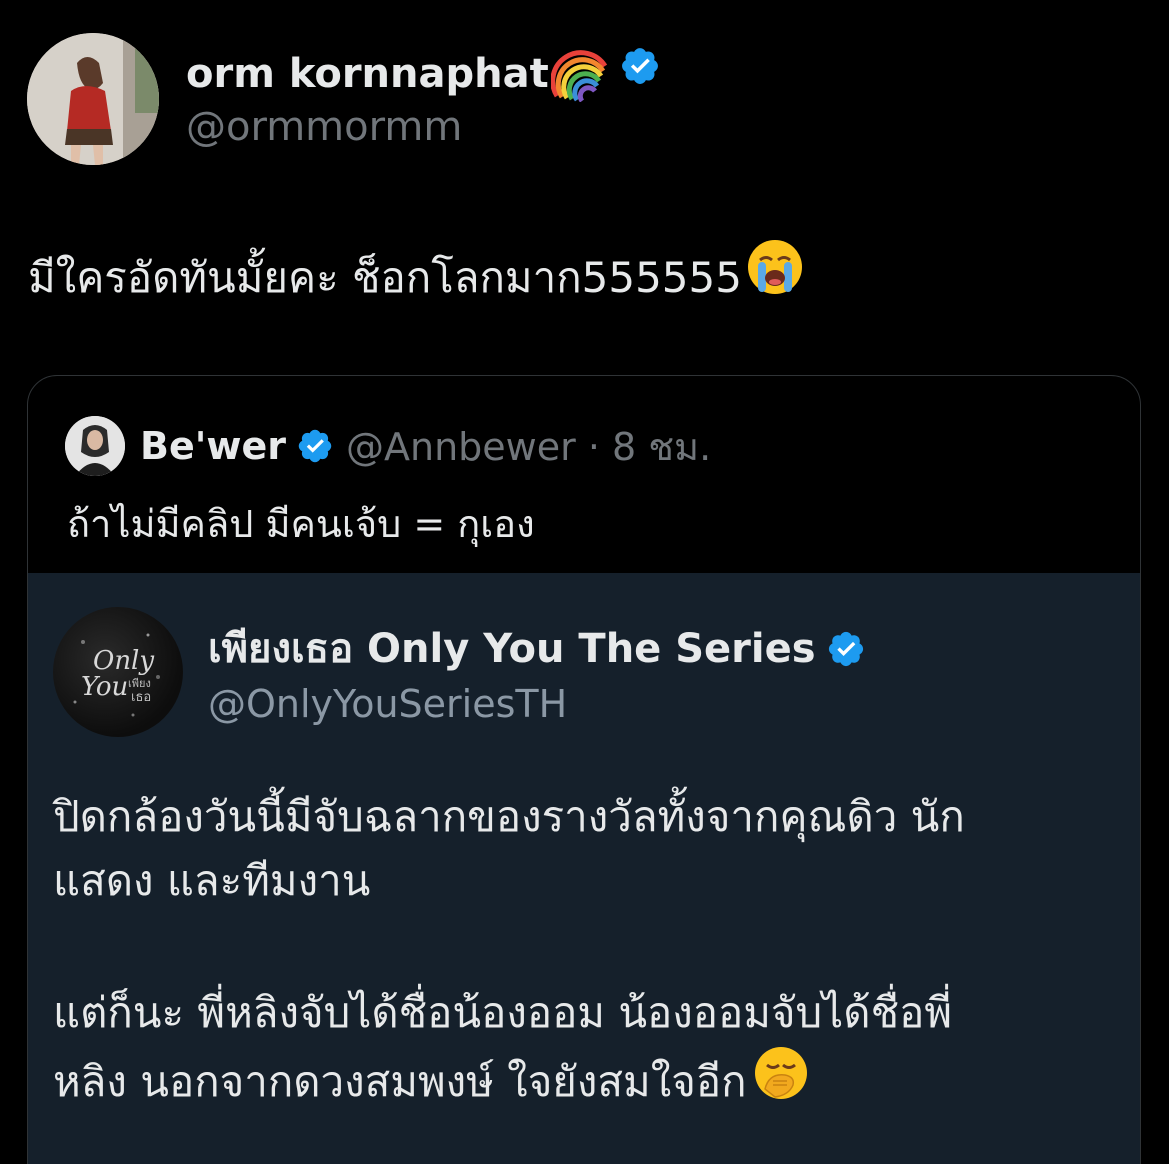 This screenshot has height=1164, width=1169. I want to click on embedded-author-avatar: Only You เพียง เธอ, so click(118, 672).